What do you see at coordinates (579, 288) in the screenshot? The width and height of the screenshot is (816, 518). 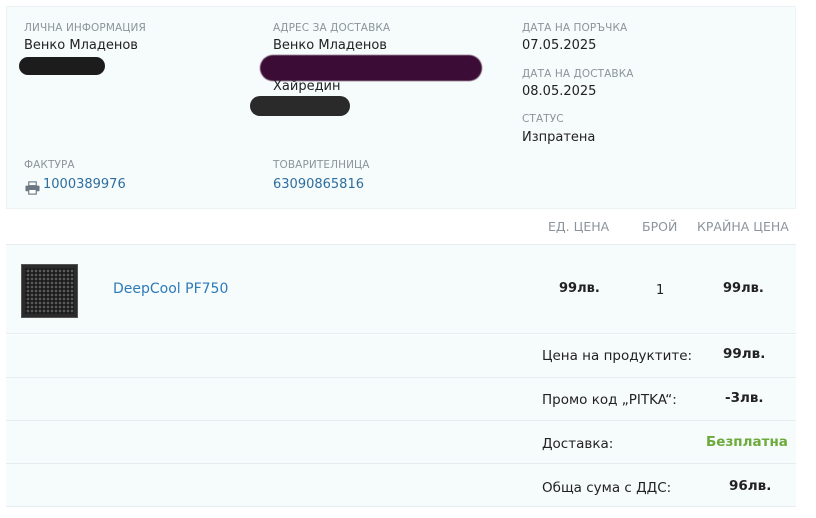 I see `product-unit-price: 99лв.` at bounding box center [579, 288].